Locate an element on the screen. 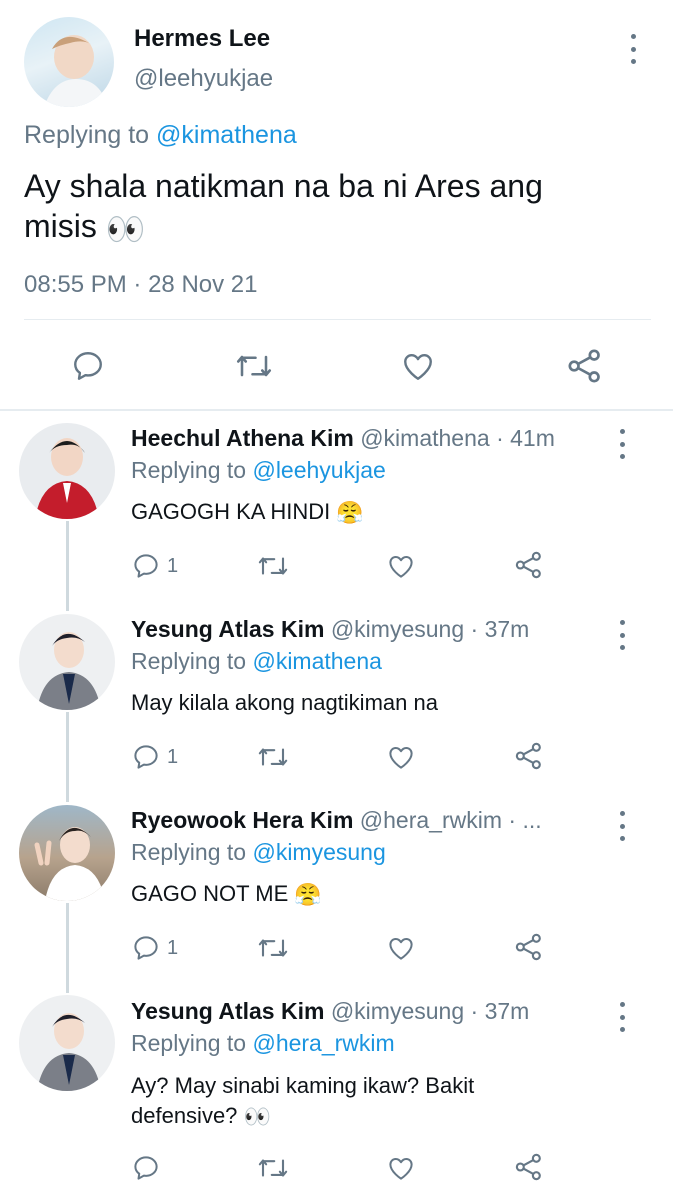  reply-time: · 41m is located at coordinates (525, 438).